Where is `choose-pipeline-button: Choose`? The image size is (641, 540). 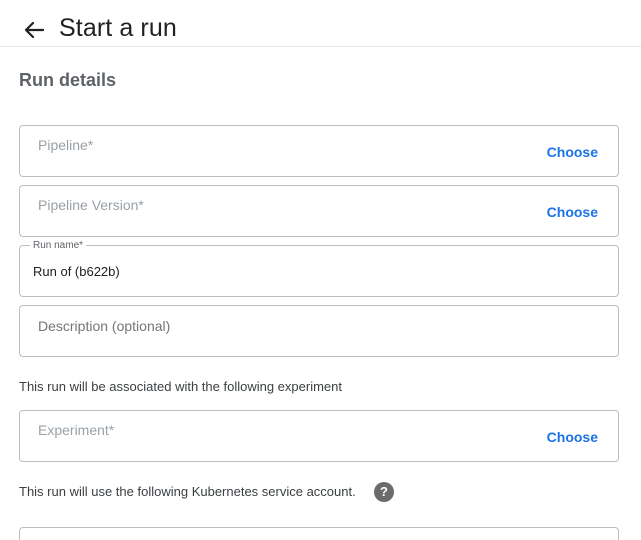
choose-pipeline-button: Choose is located at coordinates (572, 152).